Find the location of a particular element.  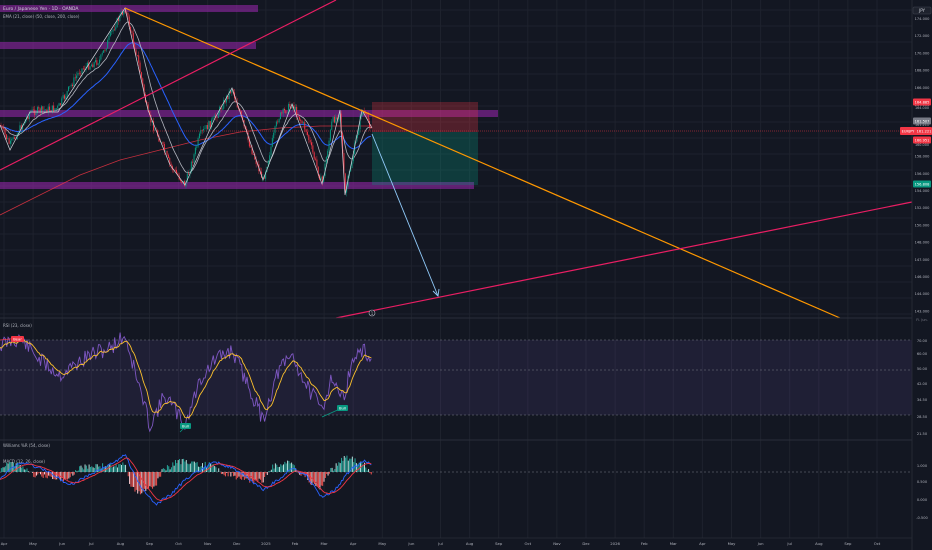

position-stop-zone is located at coordinates (425, 117).